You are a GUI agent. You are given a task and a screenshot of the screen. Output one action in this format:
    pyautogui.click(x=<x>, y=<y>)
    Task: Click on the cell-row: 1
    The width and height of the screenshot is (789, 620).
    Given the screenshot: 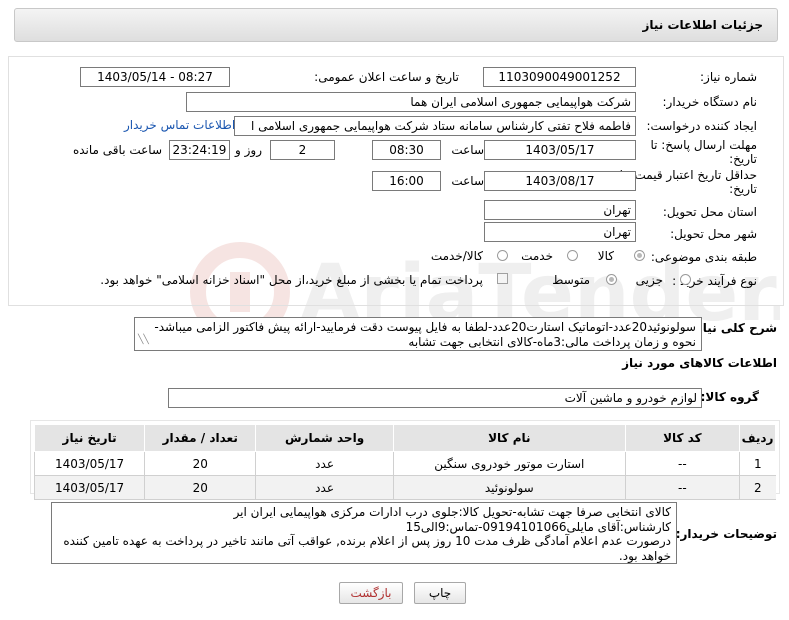 What is the action you would take?
    pyautogui.click(x=757, y=463)
    